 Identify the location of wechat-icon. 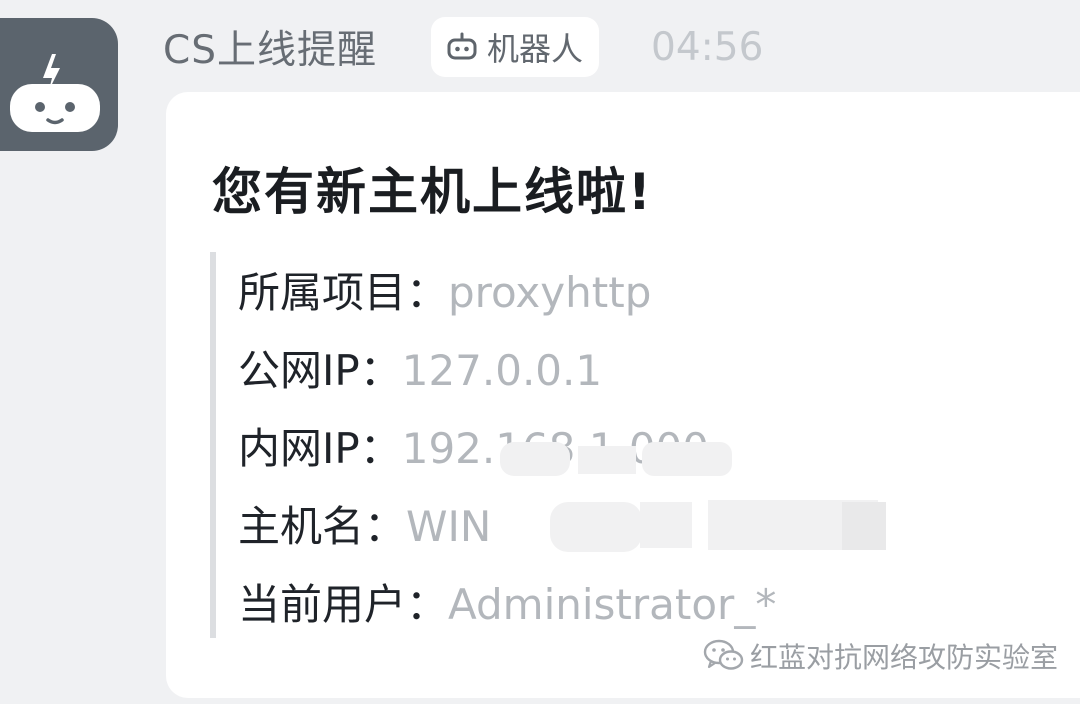
(723, 654).